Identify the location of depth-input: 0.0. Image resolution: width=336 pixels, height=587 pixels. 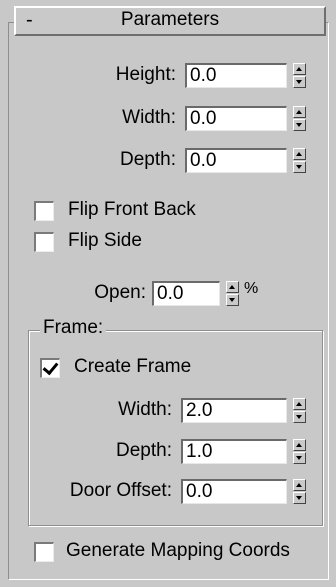
(236, 160).